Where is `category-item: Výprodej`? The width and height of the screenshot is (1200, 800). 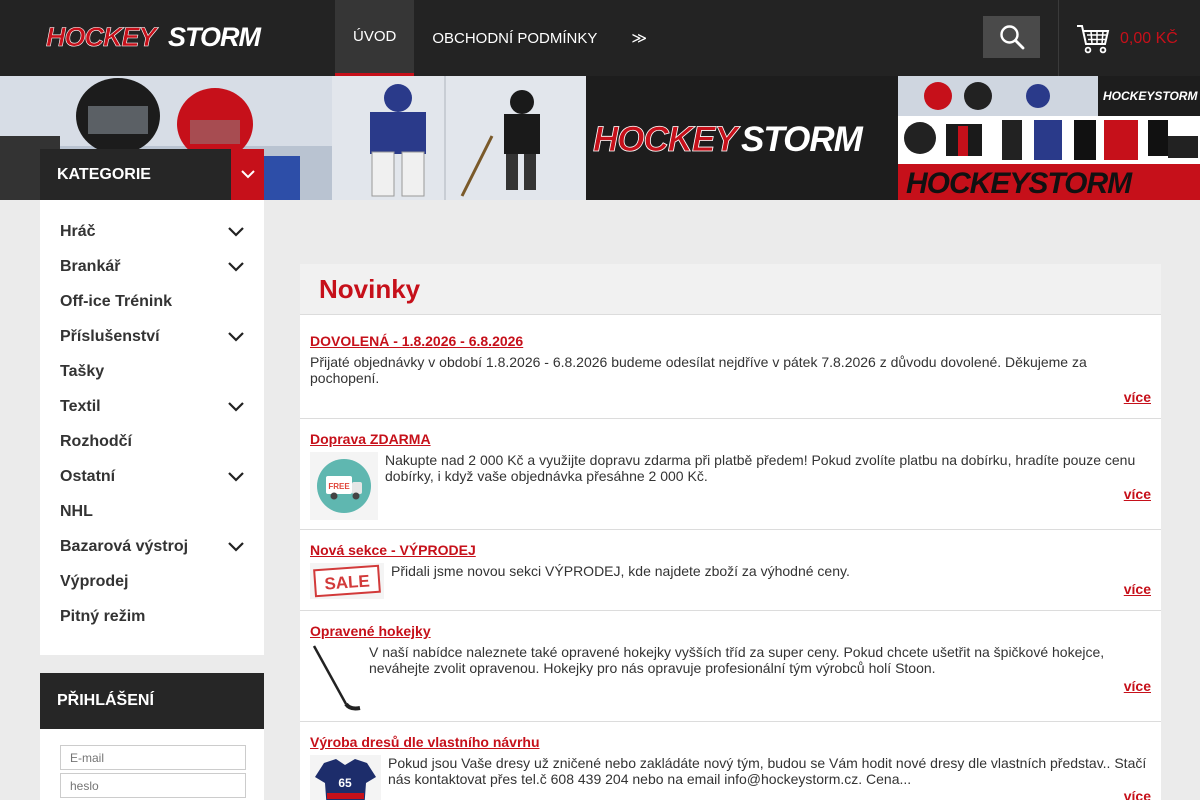 category-item: Výprodej is located at coordinates (152, 581).